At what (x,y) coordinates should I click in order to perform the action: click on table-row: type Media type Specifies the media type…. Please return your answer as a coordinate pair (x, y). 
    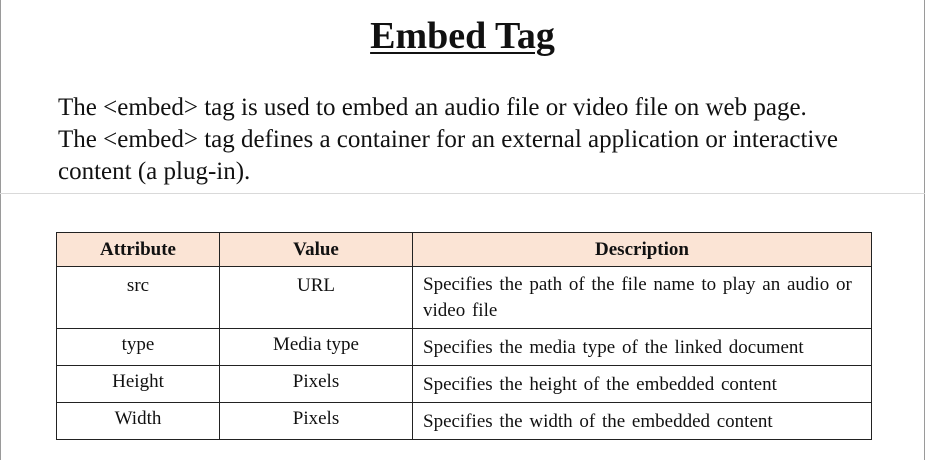
    Looking at the image, I should click on (464, 347).